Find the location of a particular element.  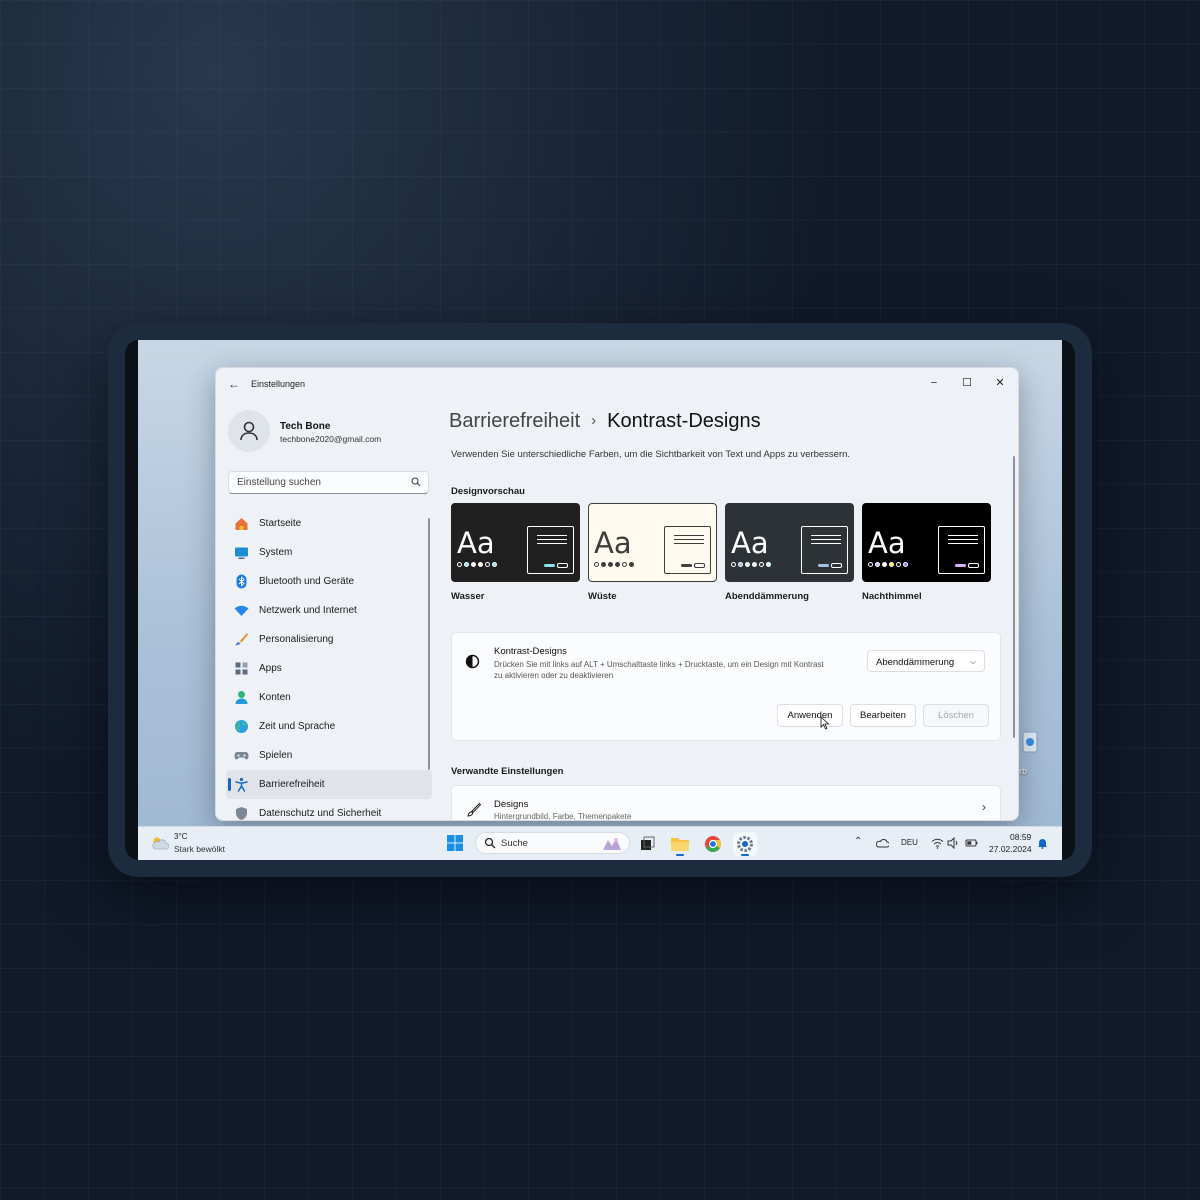

minimize-button: − is located at coordinates (934, 383).